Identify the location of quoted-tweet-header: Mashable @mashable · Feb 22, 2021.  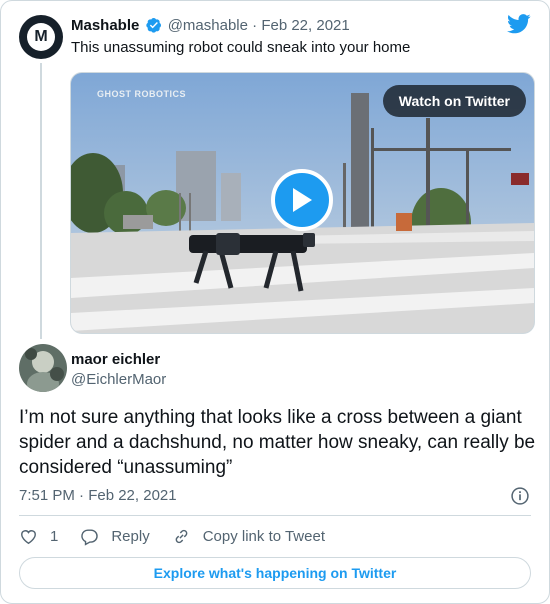
(210, 25).